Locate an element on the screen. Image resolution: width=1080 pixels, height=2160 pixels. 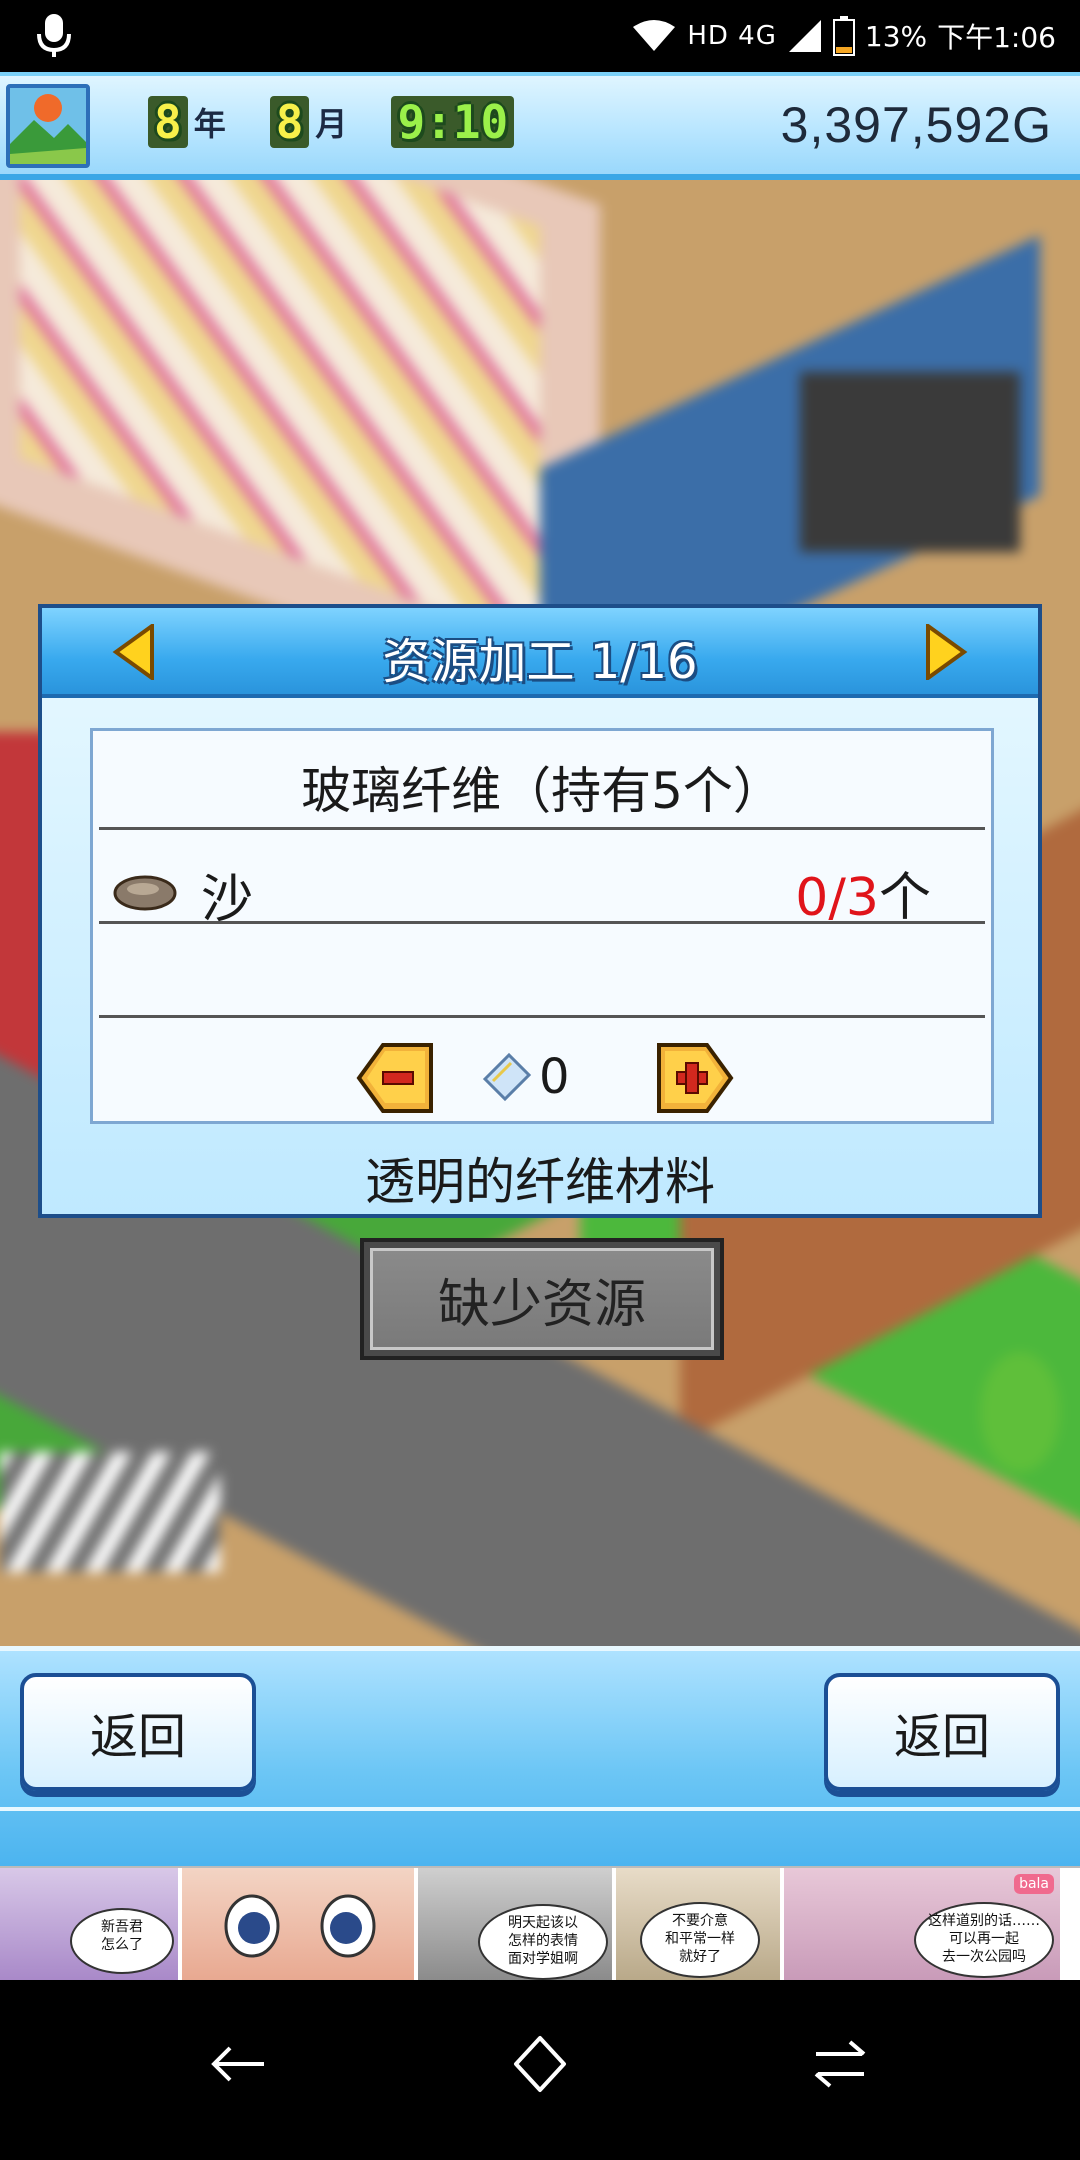
back-button-right: 返回 is located at coordinates (942, 1732).